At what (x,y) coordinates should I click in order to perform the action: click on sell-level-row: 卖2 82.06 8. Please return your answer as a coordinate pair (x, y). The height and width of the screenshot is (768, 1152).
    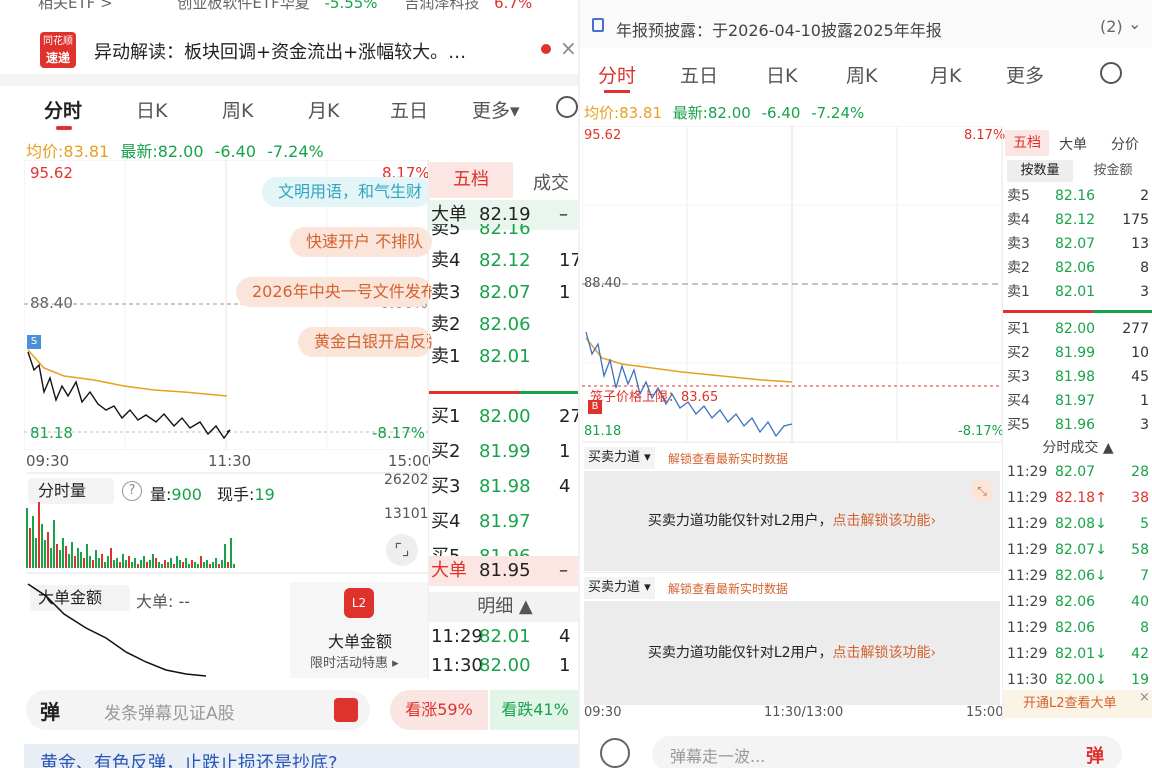
    Looking at the image, I should click on (1077, 268).